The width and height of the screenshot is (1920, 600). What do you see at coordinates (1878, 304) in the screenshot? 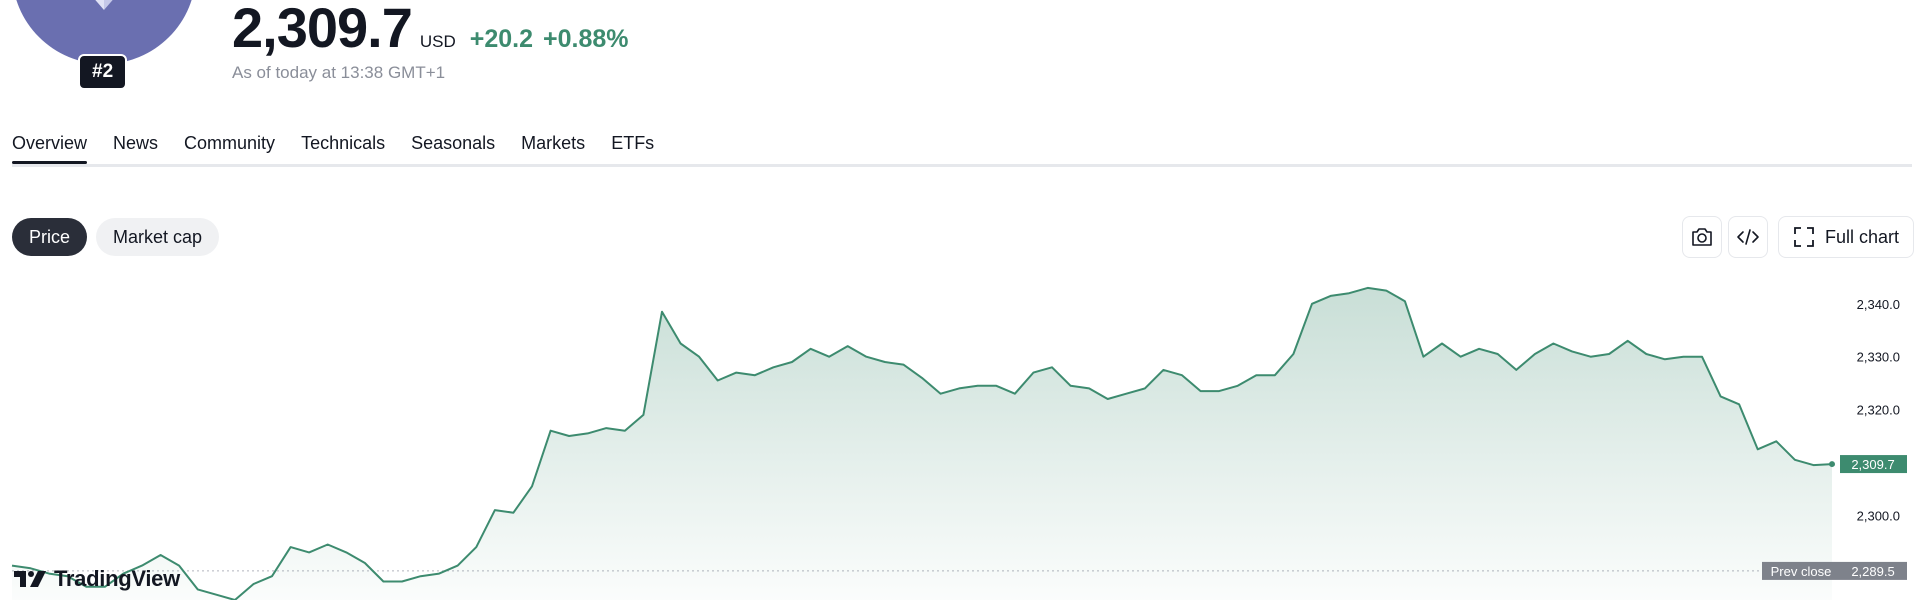
I see `y-tick-label: 2,340.0` at bounding box center [1878, 304].